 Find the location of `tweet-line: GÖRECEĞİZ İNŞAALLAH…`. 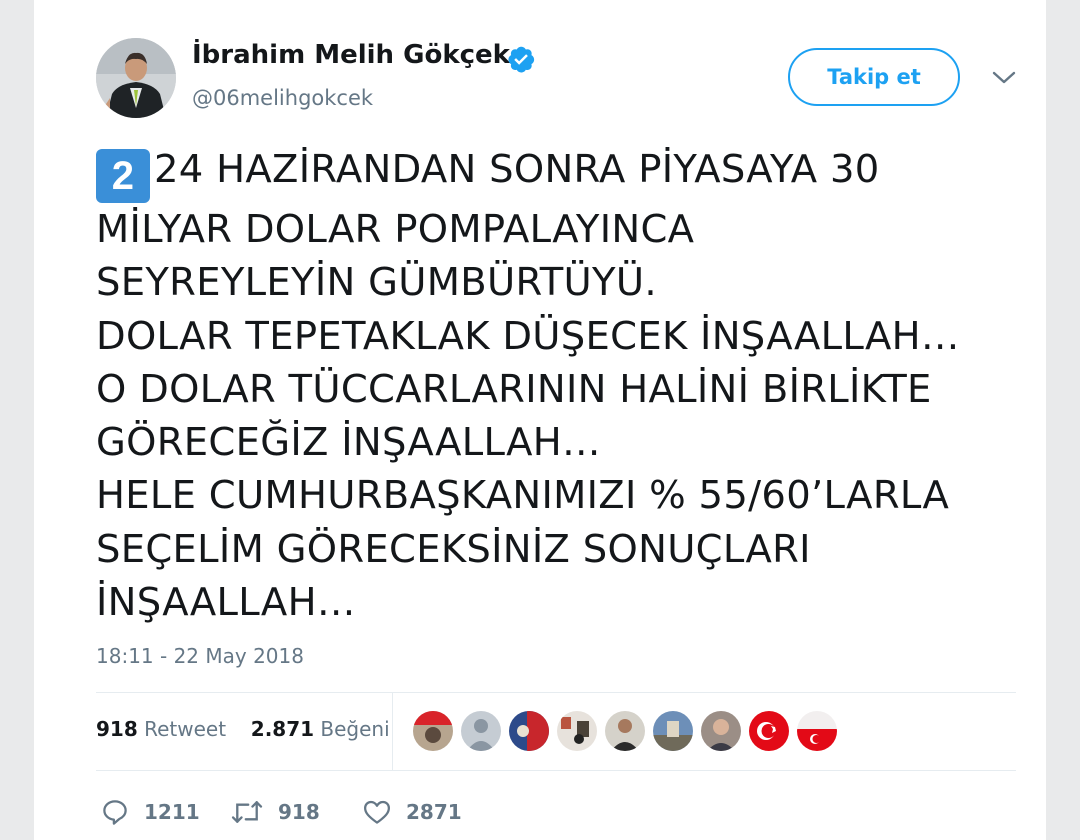

tweet-line: GÖRECEĞİZ İNŞAALLAH… is located at coordinates (348, 443).